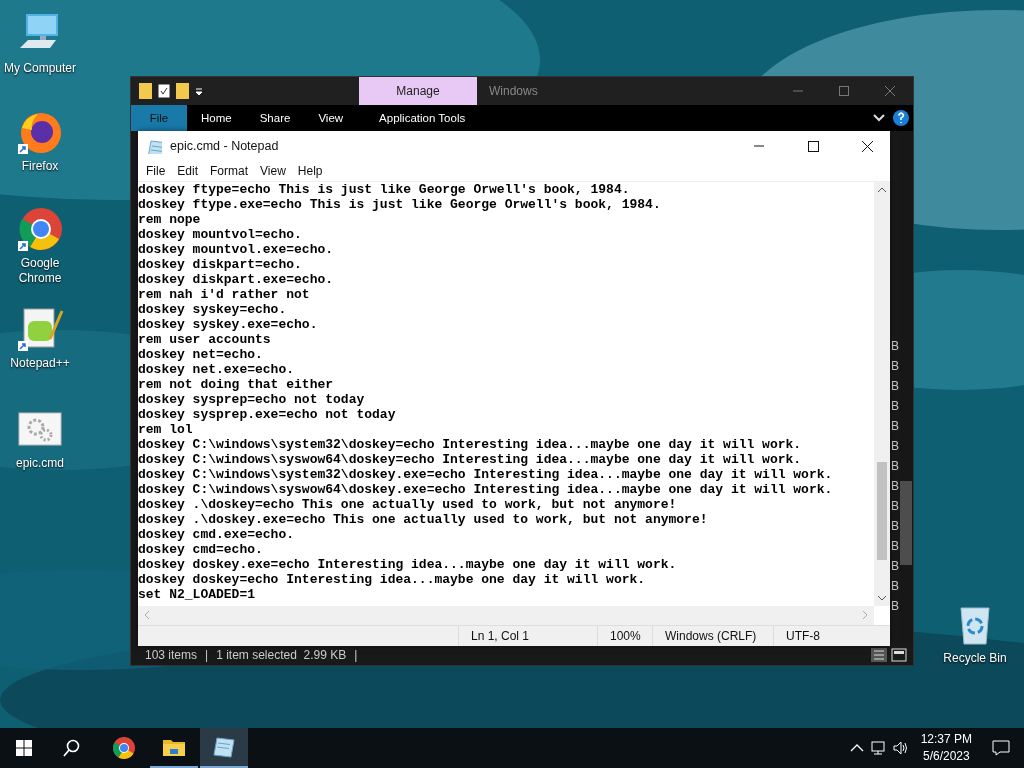 The image size is (1024, 768). What do you see at coordinates (486, 474) in the screenshot?
I see `code-line: doskey C:\windows\system32\doskey.exe=echo Interesting idea...maybe one day it will work.` at bounding box center [486, 474].